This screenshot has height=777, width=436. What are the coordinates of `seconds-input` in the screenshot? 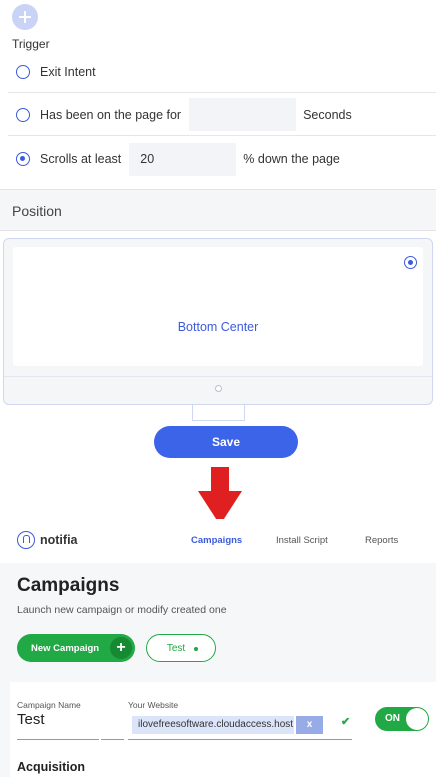 It's located at (243, 114).